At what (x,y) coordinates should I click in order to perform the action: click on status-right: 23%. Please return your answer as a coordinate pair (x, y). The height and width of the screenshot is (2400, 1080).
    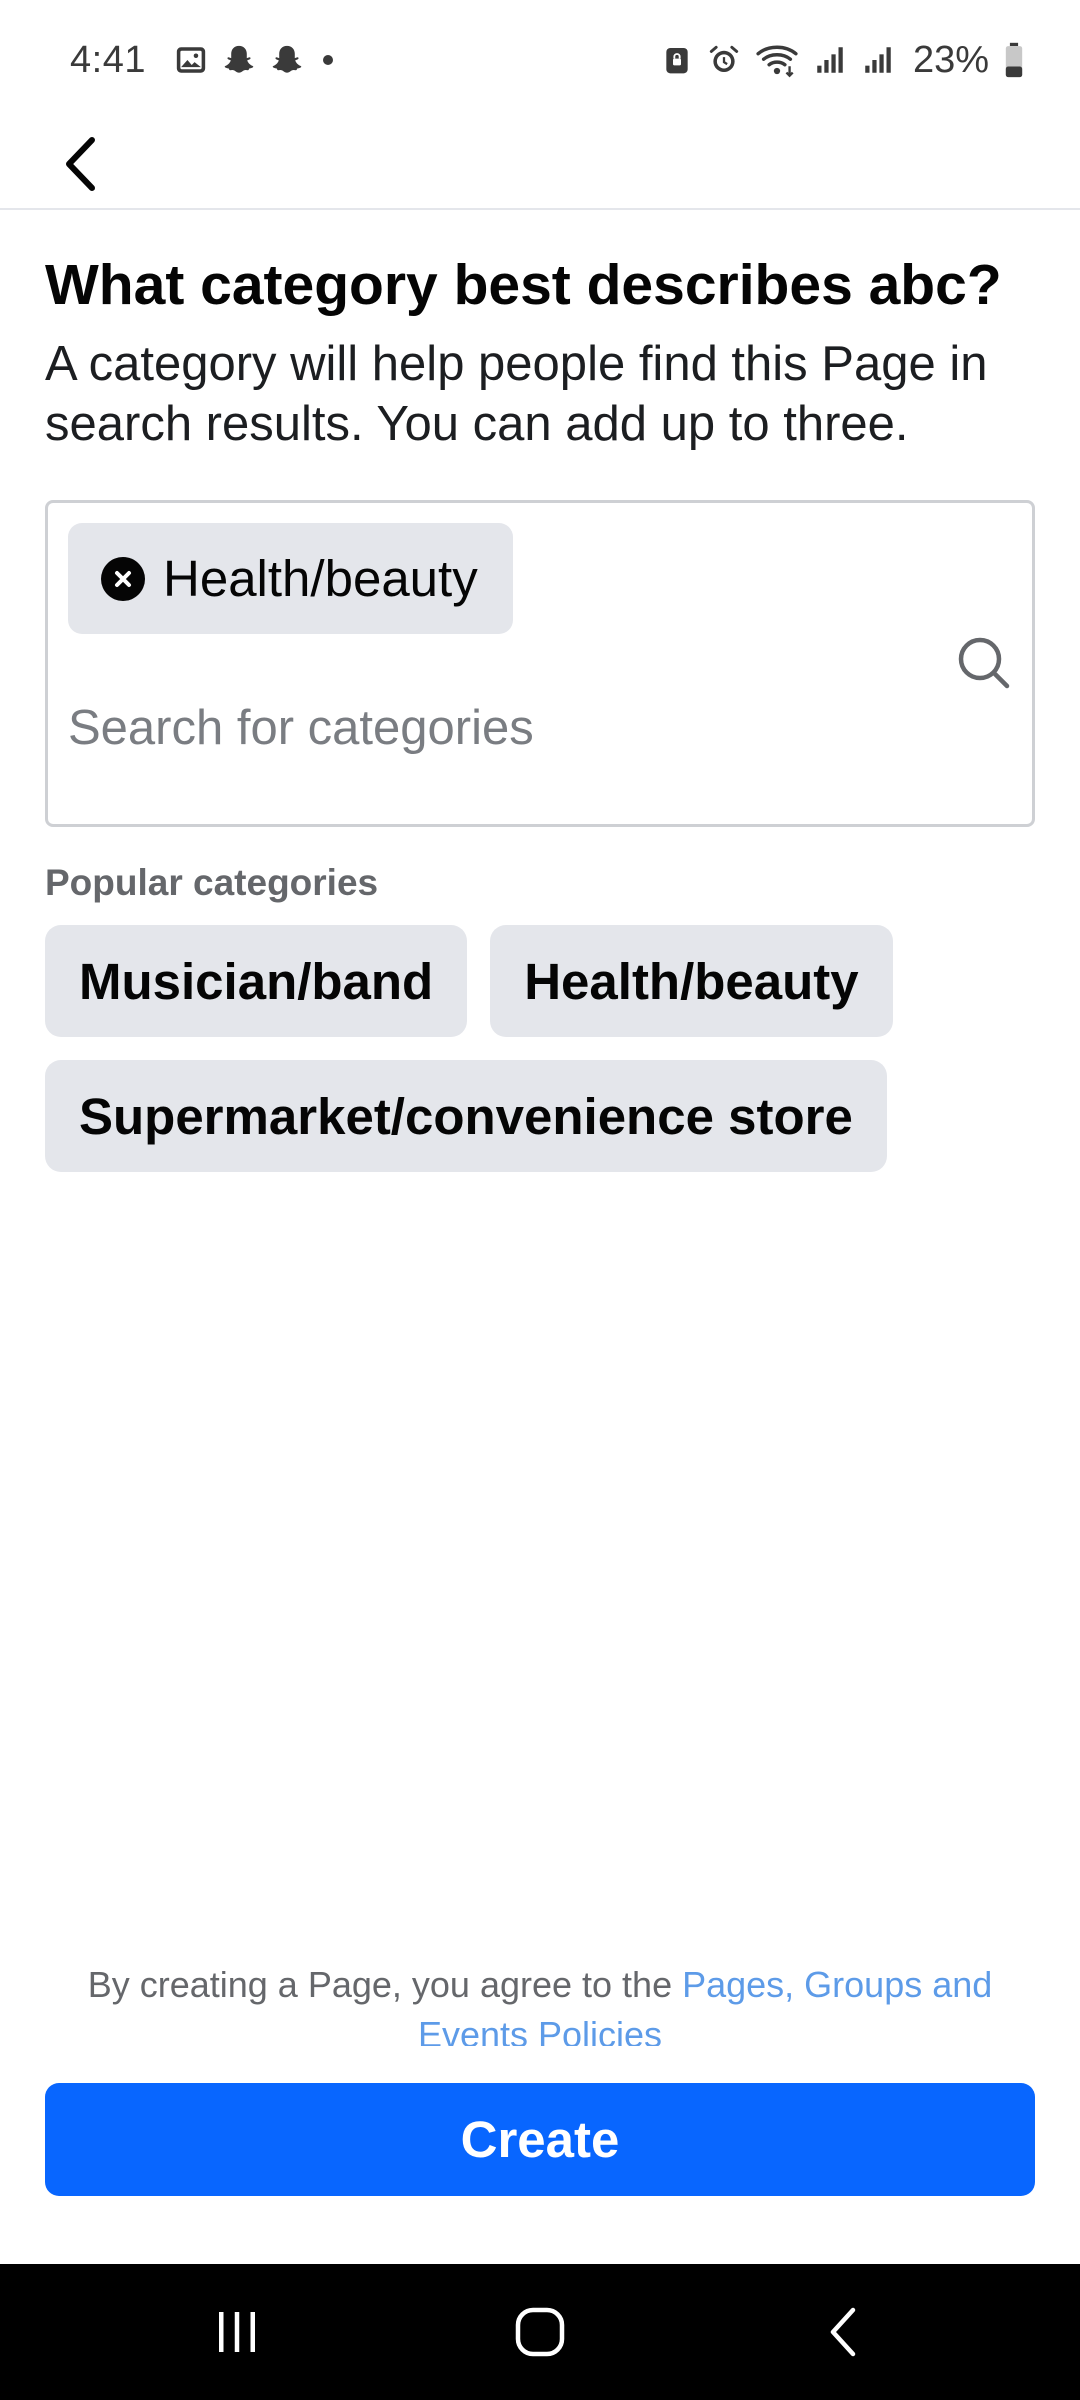
    Looking at the image, I should click on (843, 60).